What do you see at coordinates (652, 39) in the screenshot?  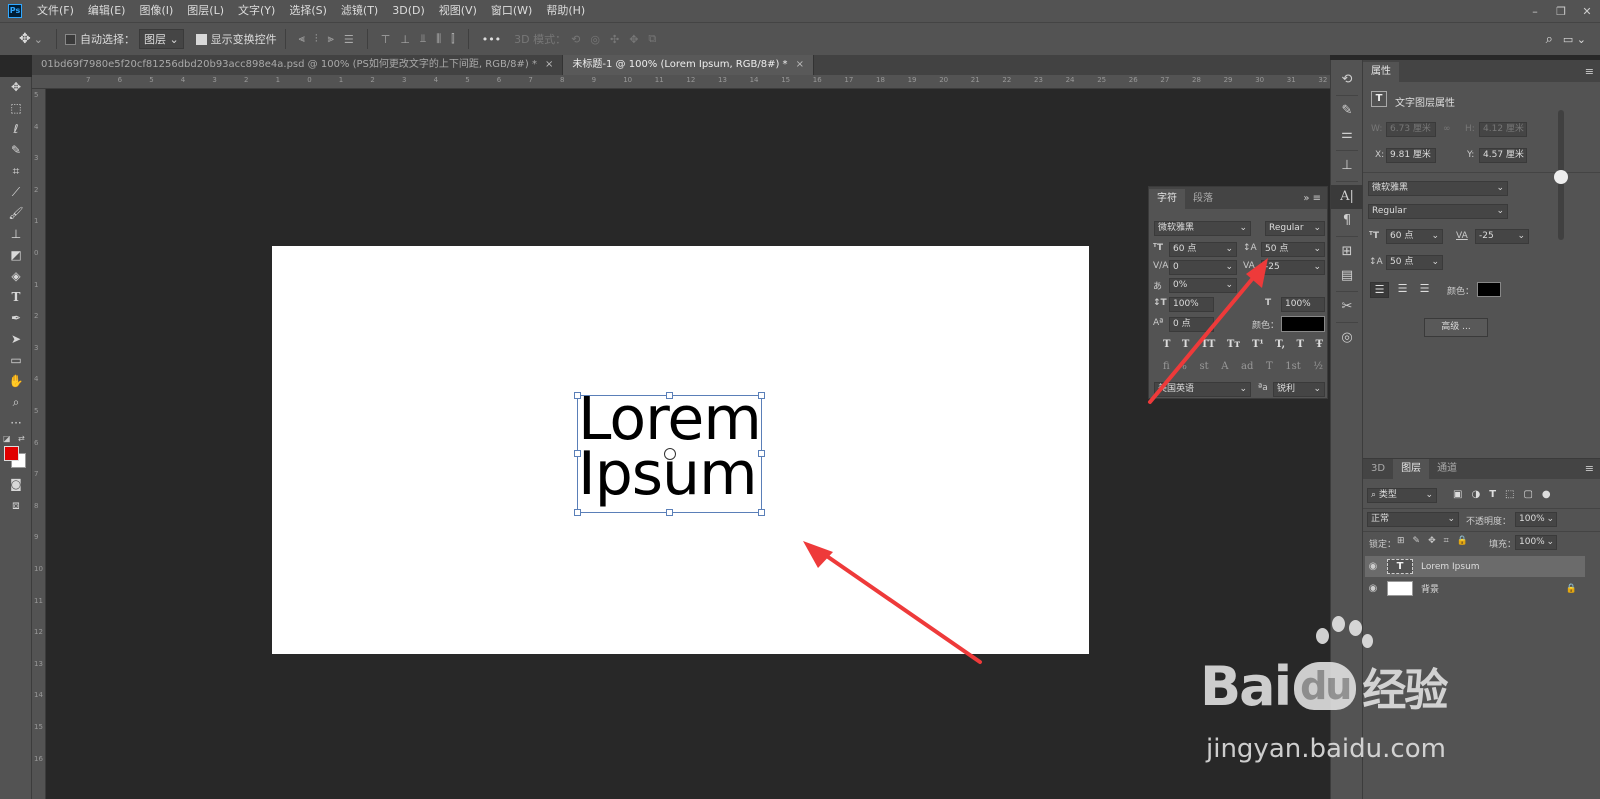 I see `3d-scale-icon: ⧉` at bounding box center [652, 39].